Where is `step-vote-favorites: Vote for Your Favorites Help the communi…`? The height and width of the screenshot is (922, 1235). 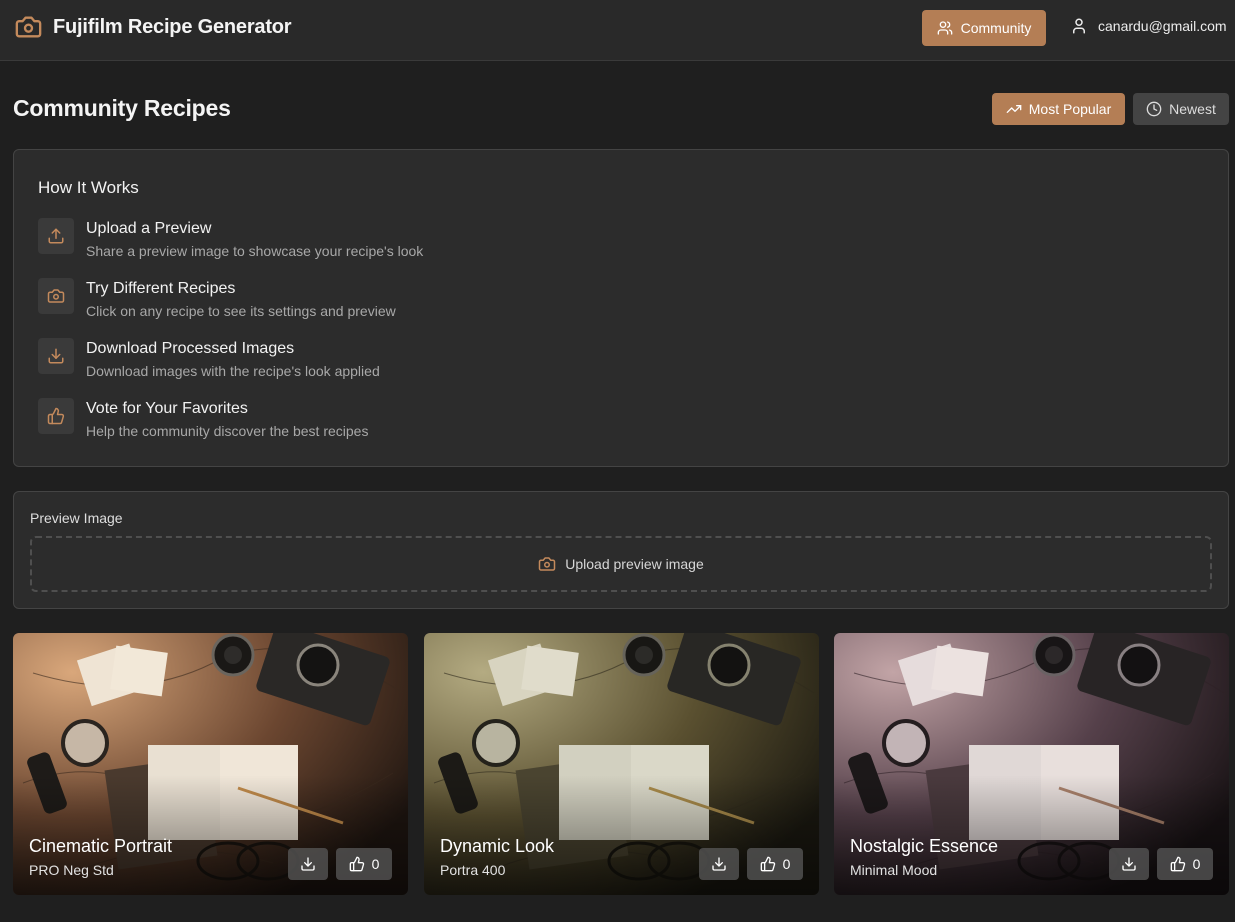
step-vote-favorites: Vote for Your Favorites Help the communi… is located at coordinates (388, 420).